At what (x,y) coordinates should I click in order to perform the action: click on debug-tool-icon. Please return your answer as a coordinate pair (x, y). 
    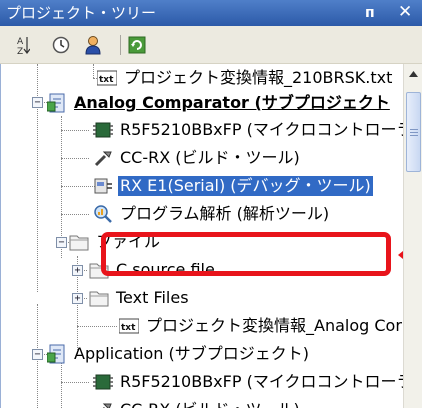
    Looking at the image, I should click on (103, 186).